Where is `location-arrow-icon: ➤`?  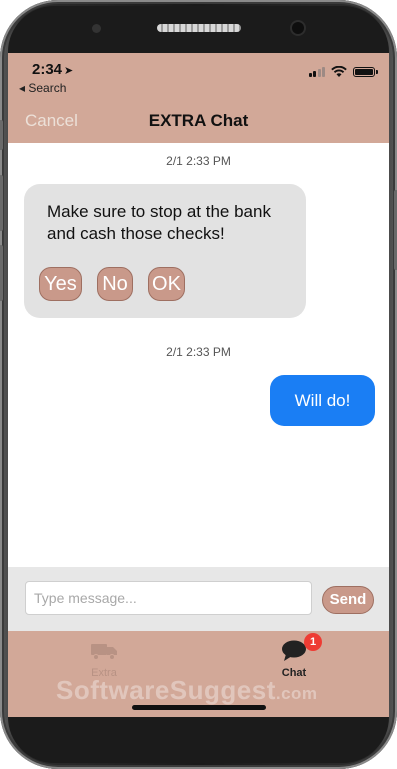 location-arrow-icon: ➤ is located at coordinates (69, 71).